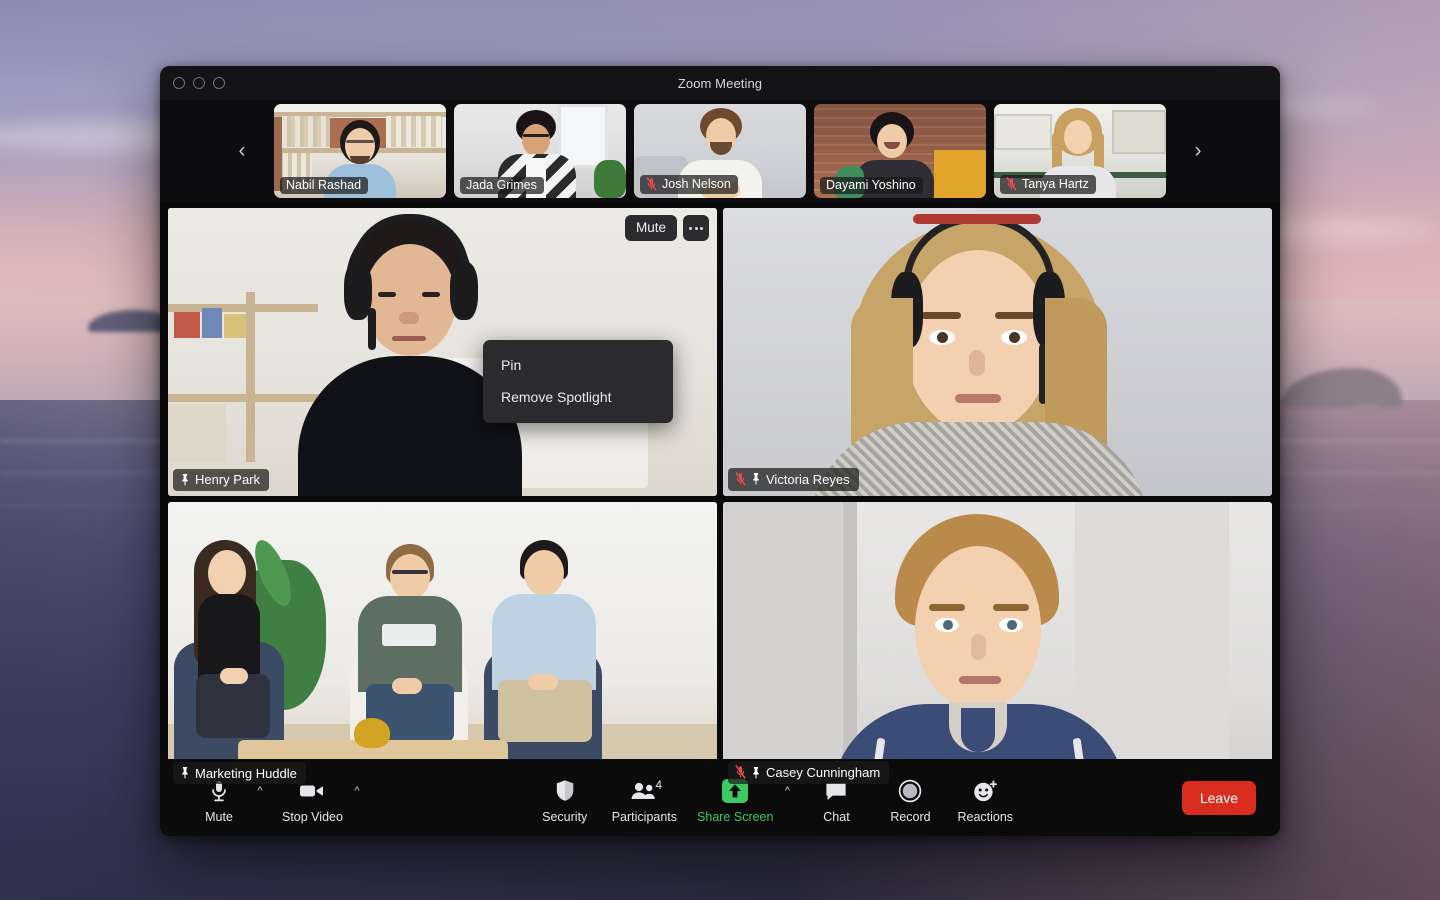  What do you see at coordinates (644, 791) in the screenshot?
I see `people-icon` at bounding box center [644, 791].